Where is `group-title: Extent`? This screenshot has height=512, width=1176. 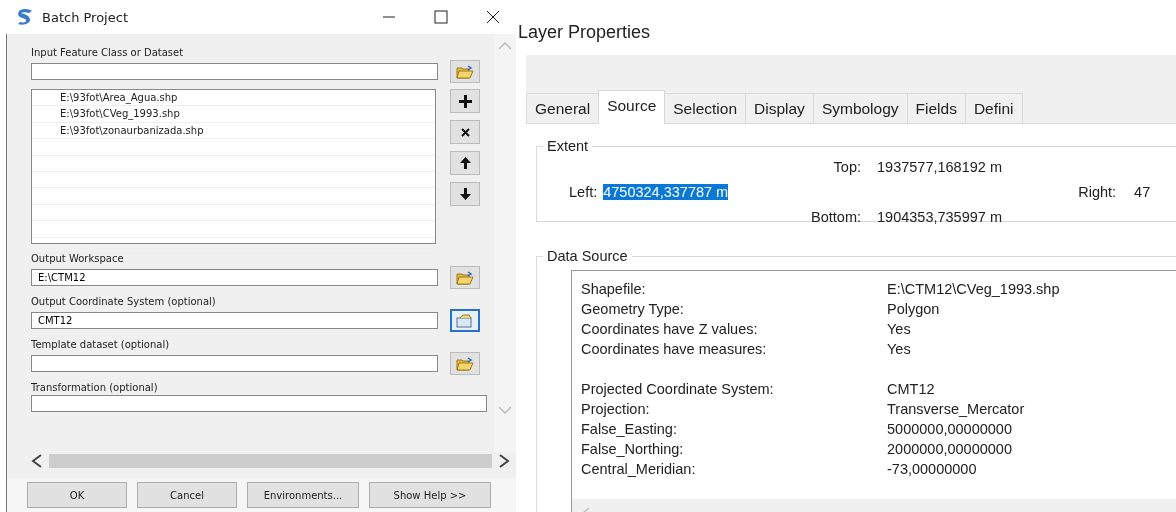 group-title: Extent is located at coordinates (568, 146).